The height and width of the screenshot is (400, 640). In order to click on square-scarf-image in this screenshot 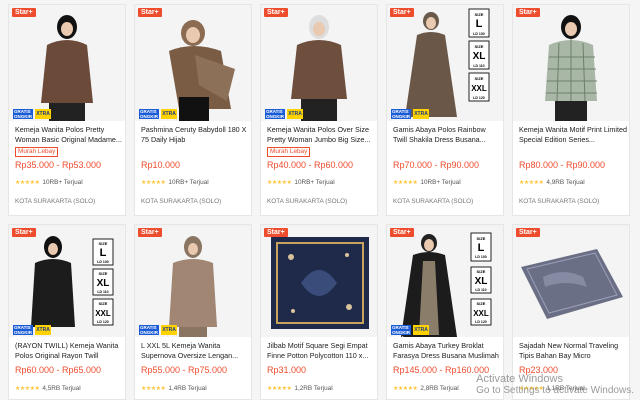, I will do `click(319, 282)`.